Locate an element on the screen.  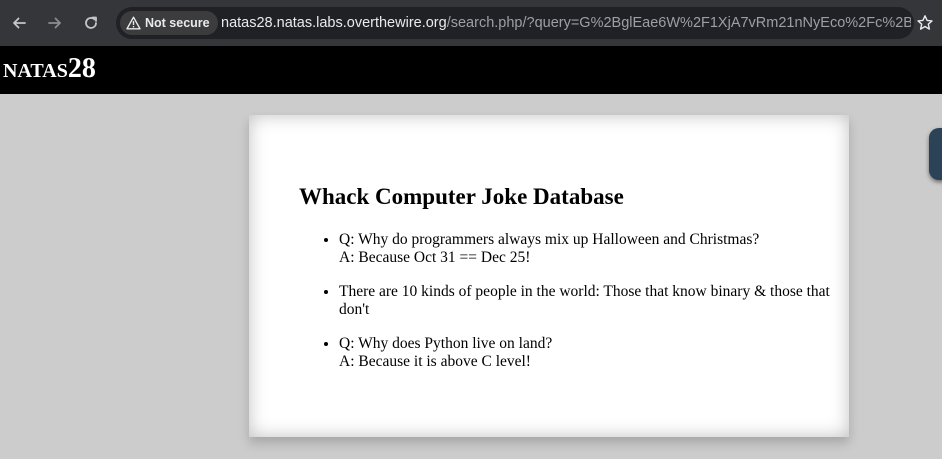
security-indicator: Not secure is located at coordinates (169, 23).